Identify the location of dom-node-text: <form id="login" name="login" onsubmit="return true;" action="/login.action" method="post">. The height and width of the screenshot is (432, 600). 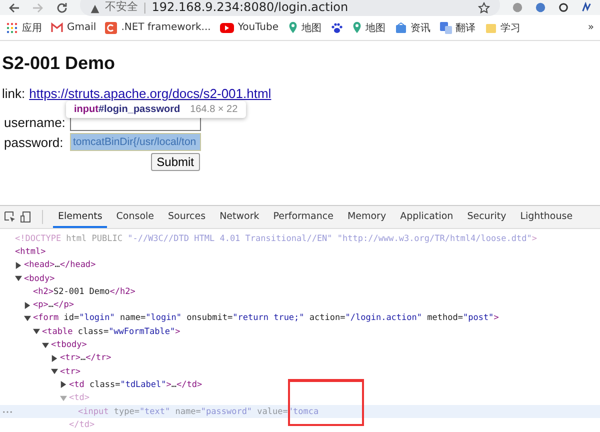
(266, 318).